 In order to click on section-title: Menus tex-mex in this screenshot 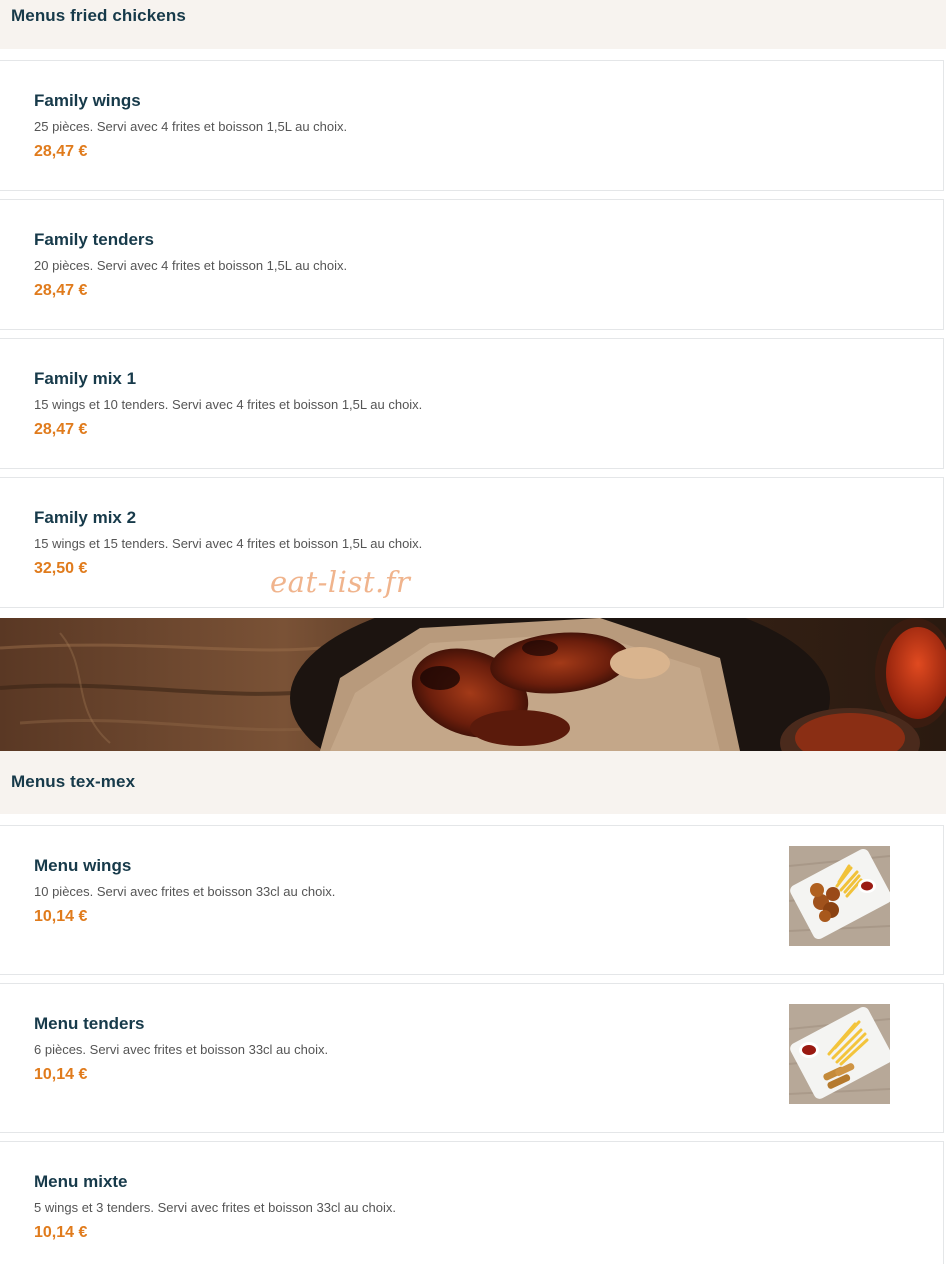, I will do `click(73, 781)`.